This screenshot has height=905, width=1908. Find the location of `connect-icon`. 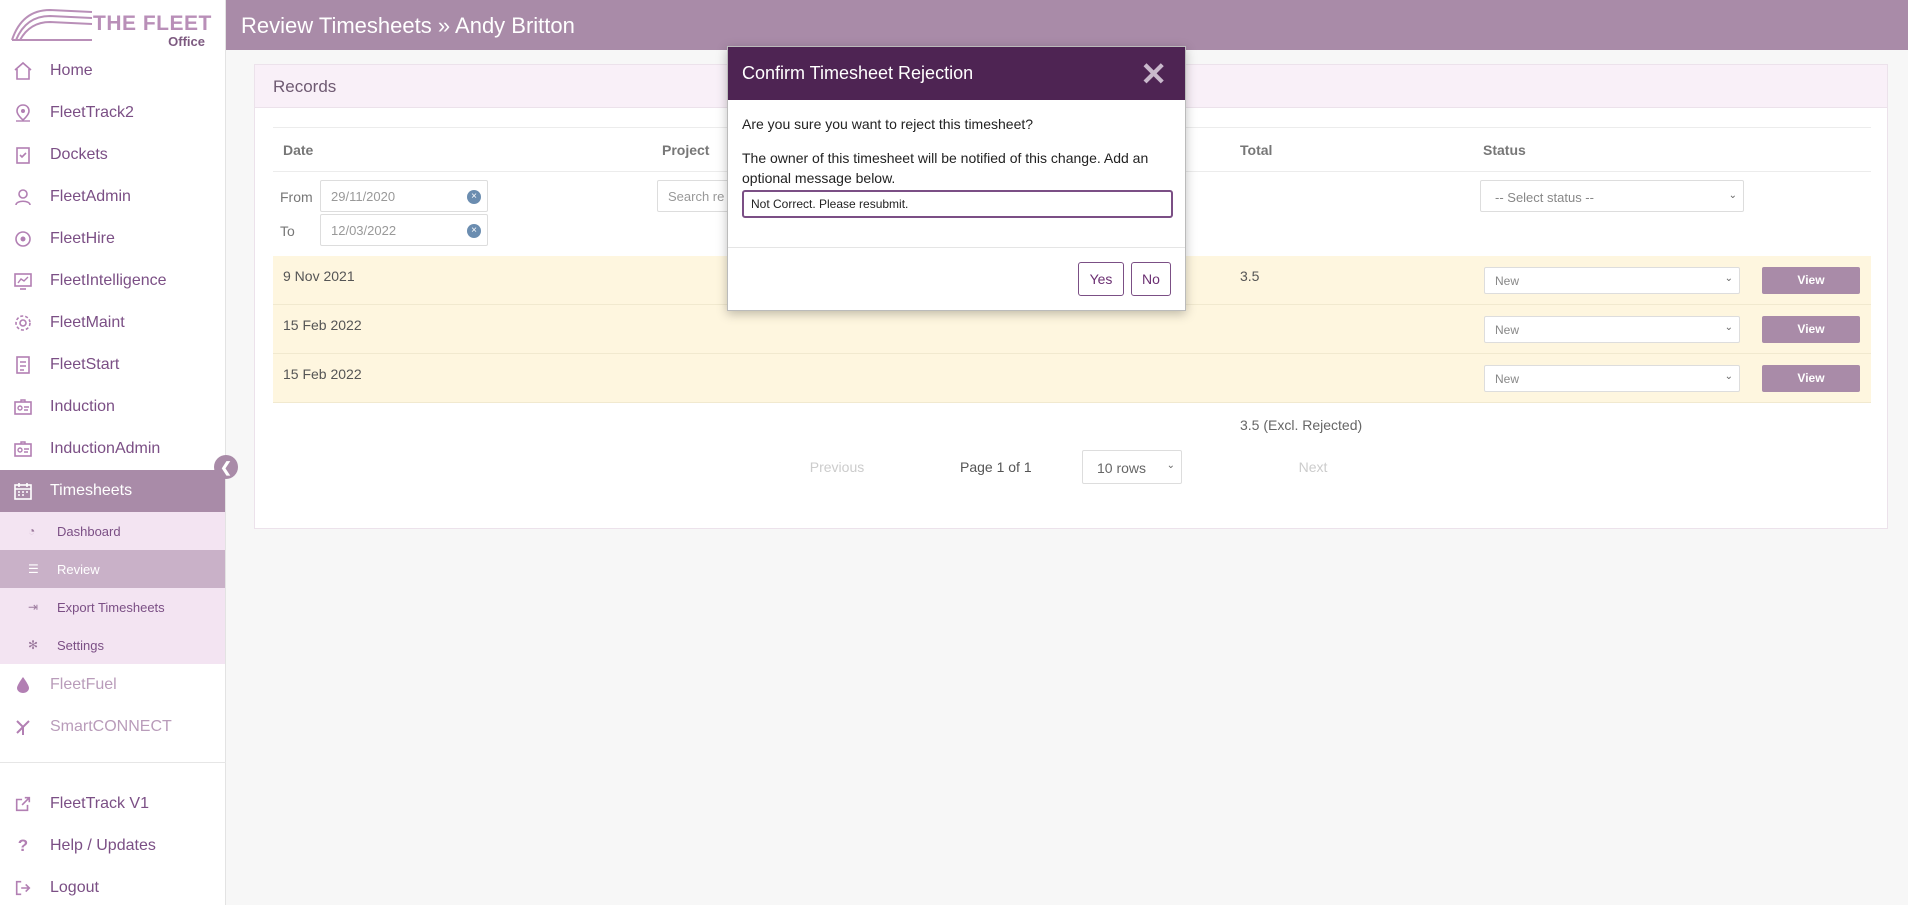

connect-icon is located at coordinates (23, 727).